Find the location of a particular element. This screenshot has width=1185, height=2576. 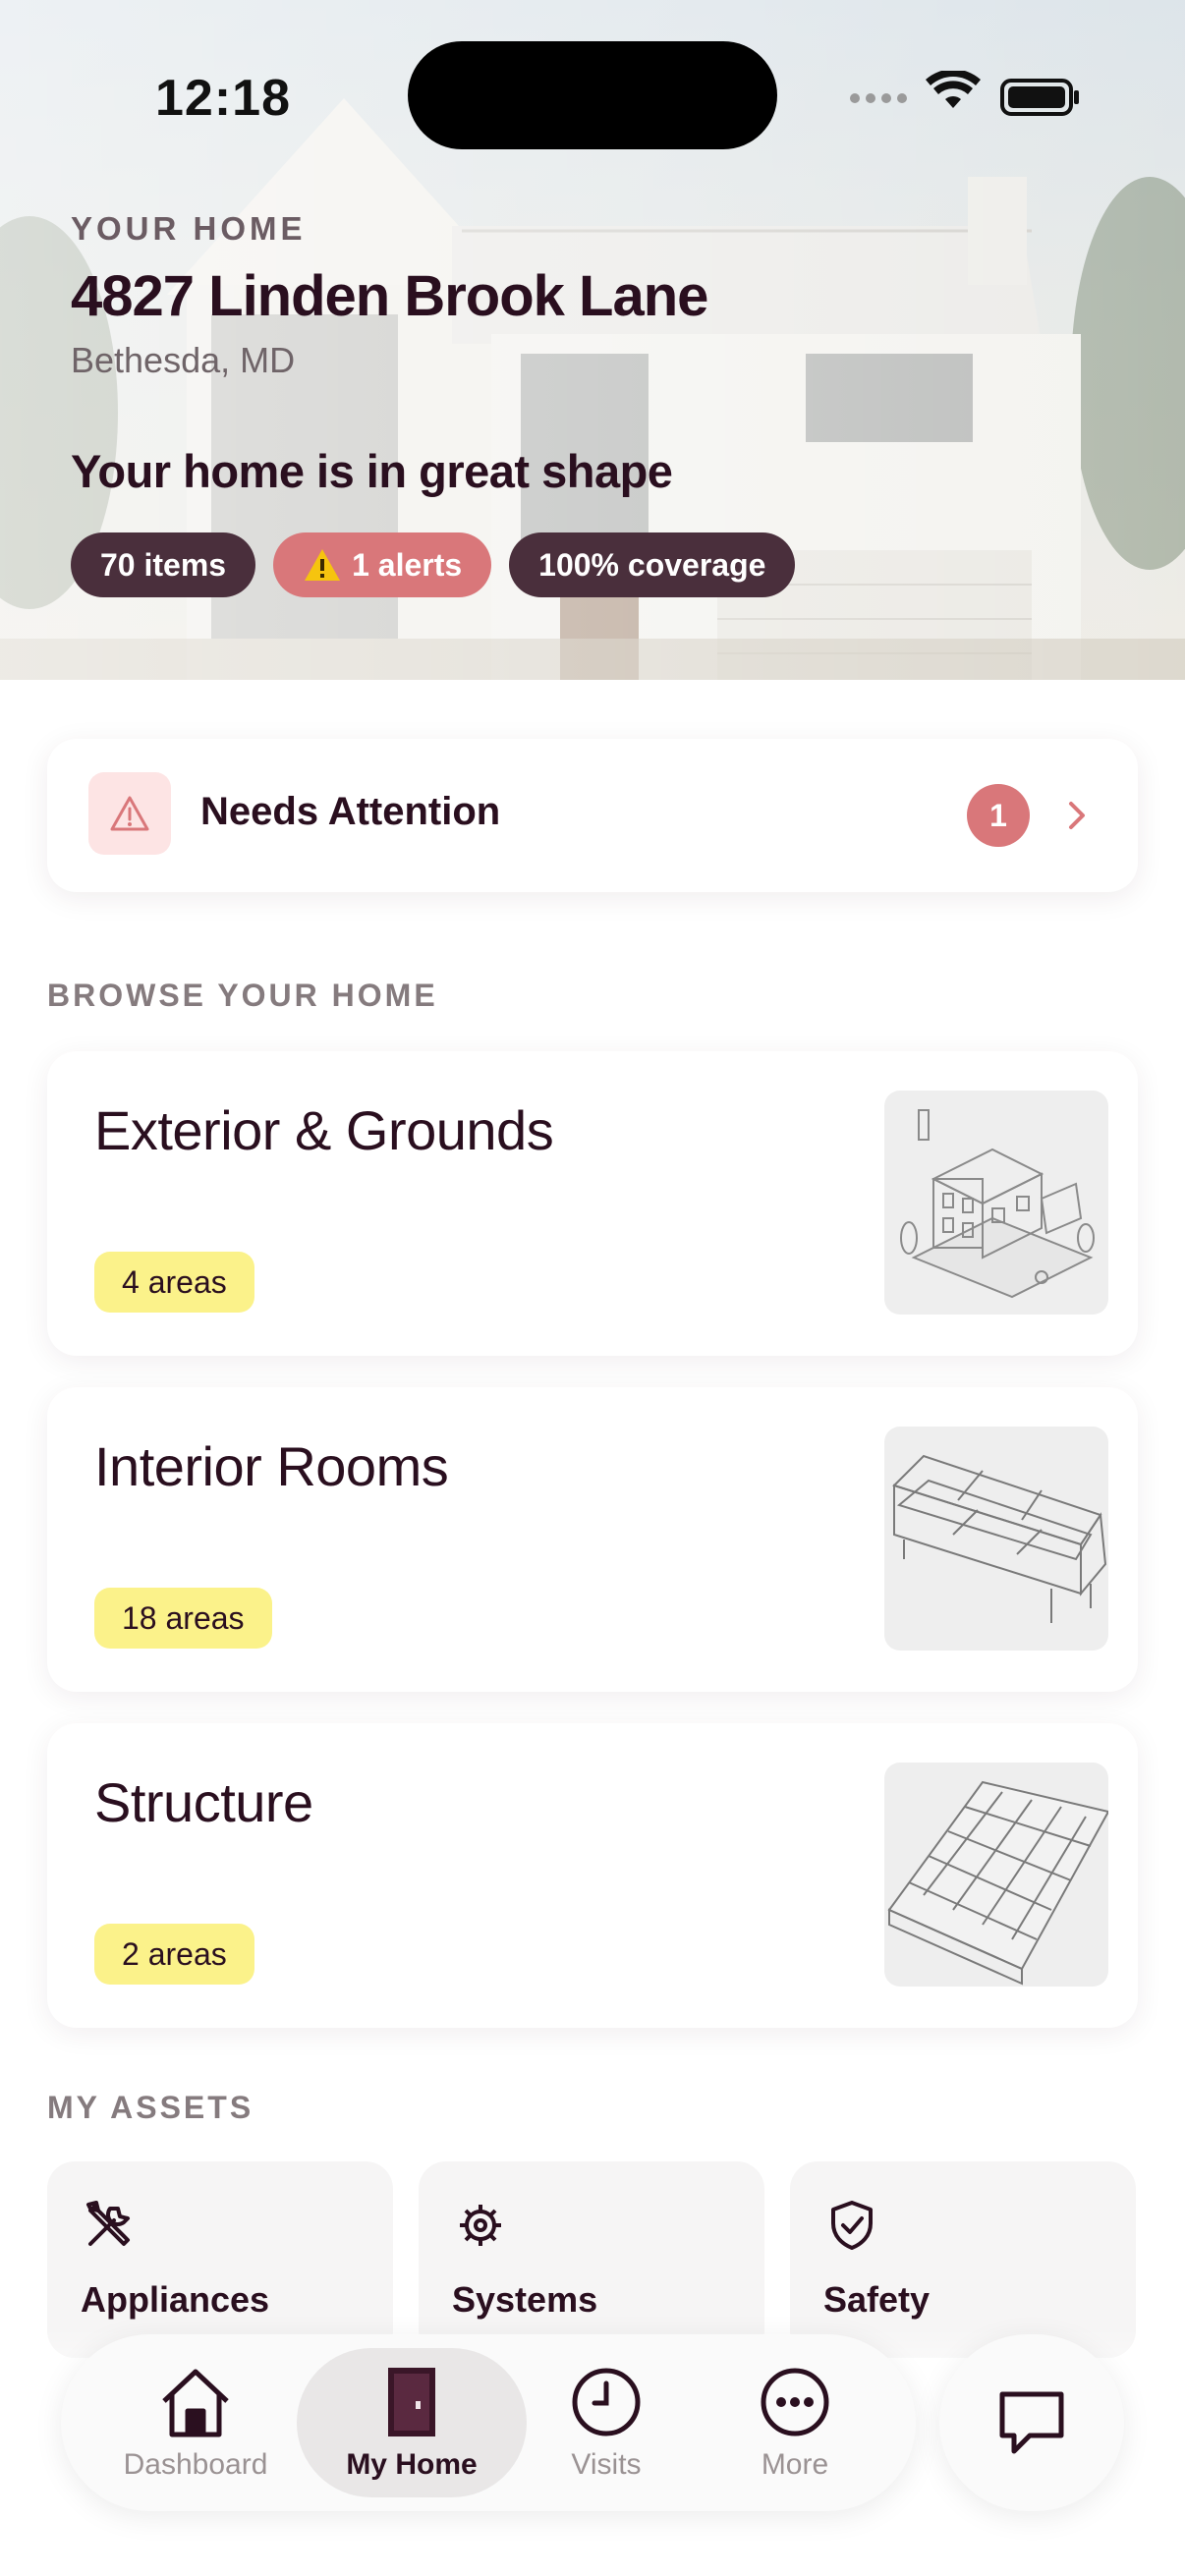

signal-icon is located at coordinates (879, 98).